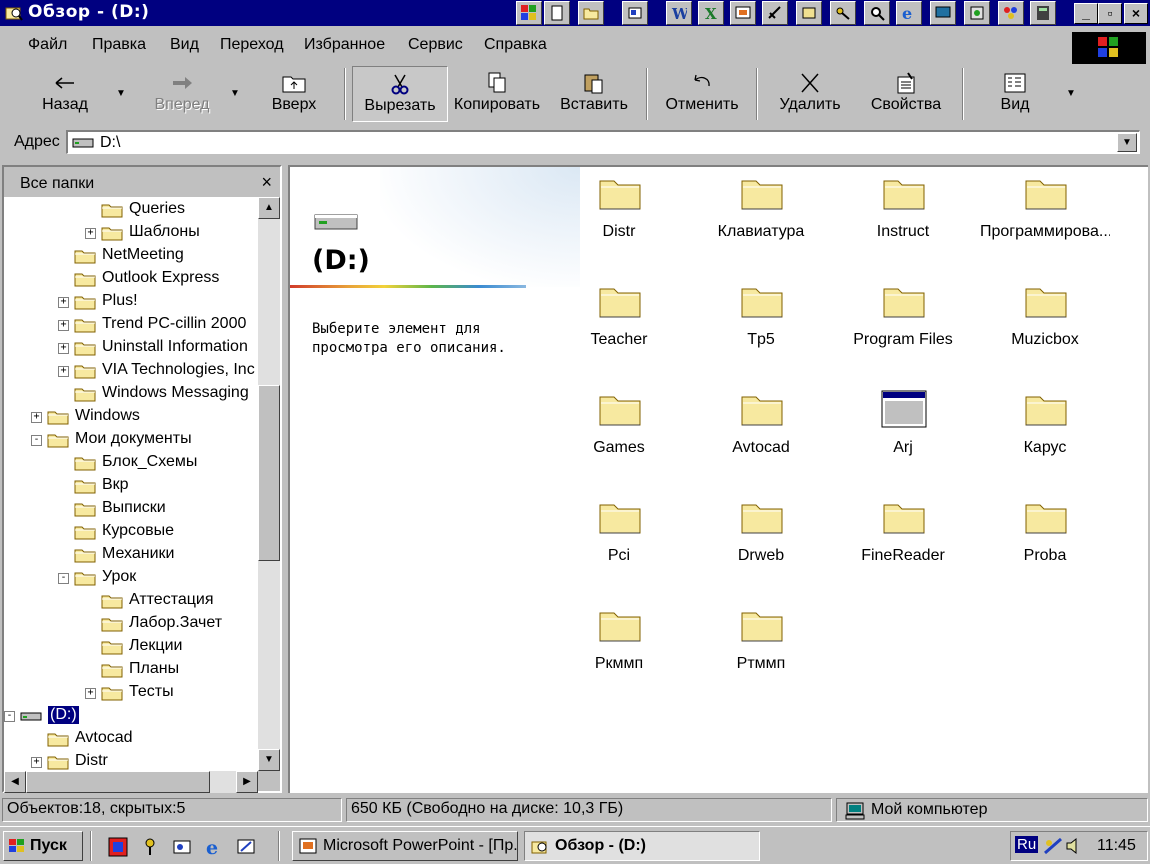  What do you see at coordinates (1045, 433) in the screenshot?
I see `file-item: Карус` at bounding box center [1045, 433].